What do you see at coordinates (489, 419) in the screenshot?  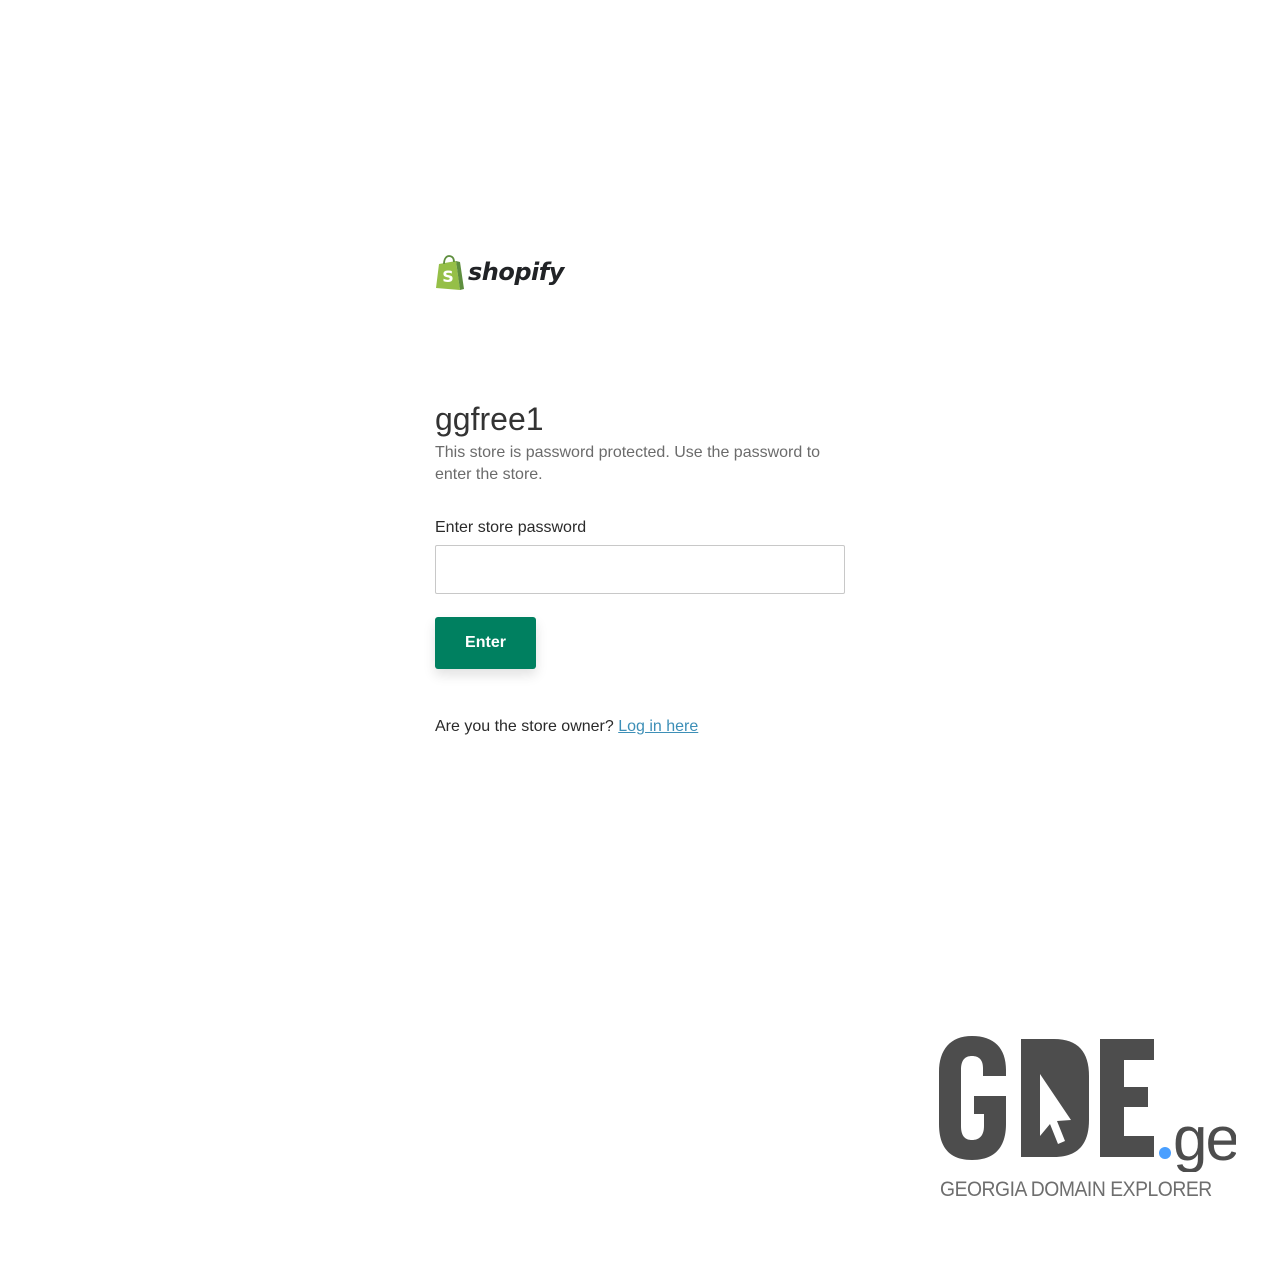 I see `store-name: ggfree1` at bounding box center [489, 419].